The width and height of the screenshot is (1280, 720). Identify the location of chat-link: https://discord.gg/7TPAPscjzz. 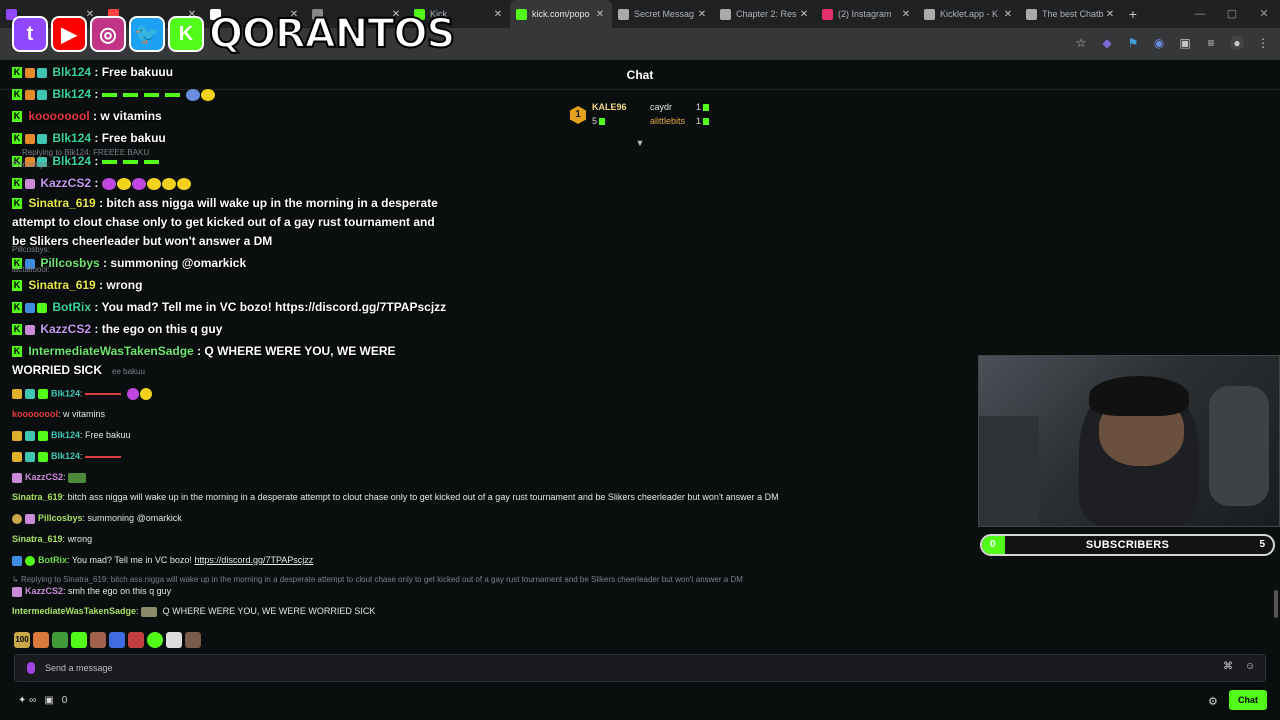
(253, 560).